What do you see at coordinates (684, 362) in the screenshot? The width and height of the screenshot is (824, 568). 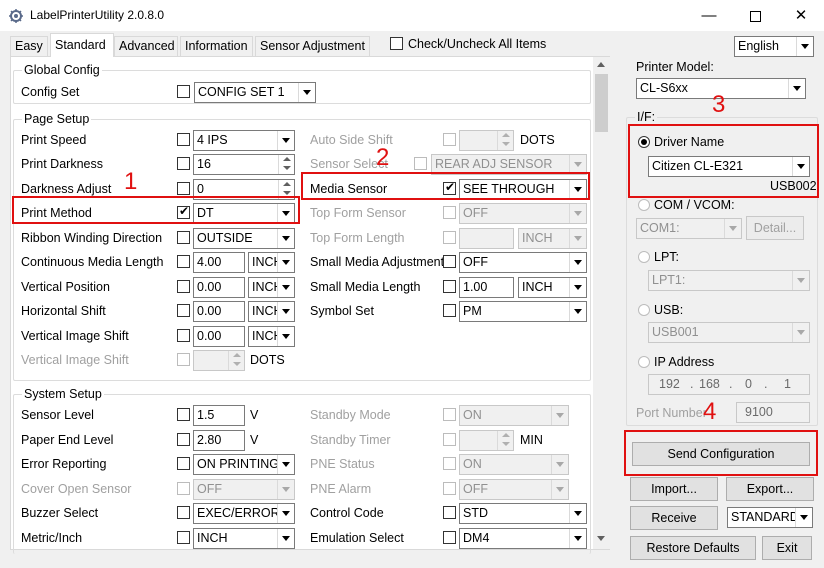 I see `ip-address-label: IP Address` at bounding box center [684, 362].